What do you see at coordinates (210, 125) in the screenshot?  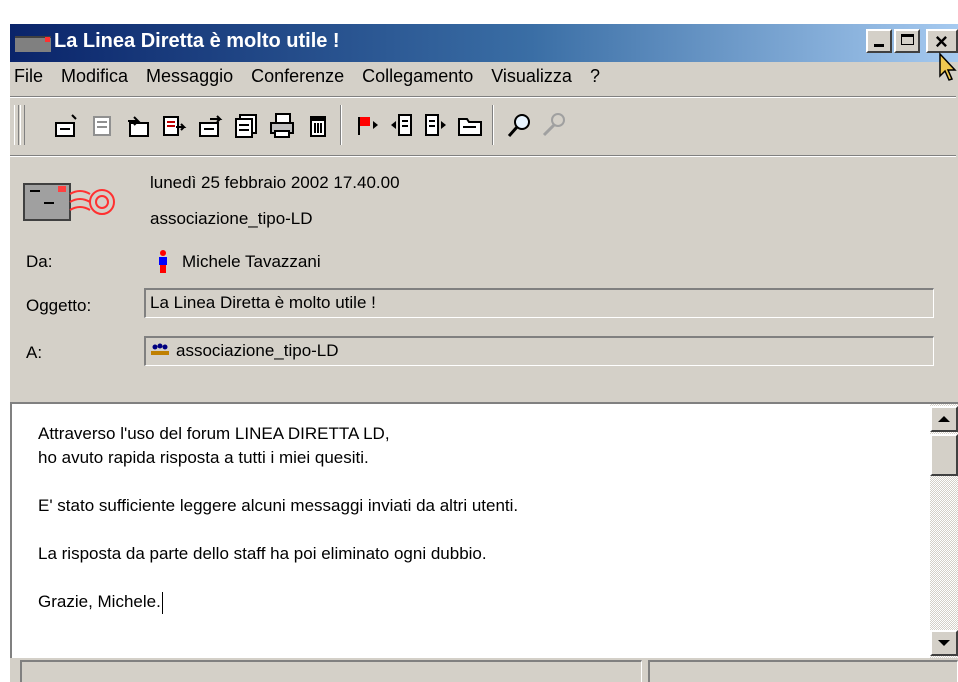 I see `forward-as-attachment-icon` at bounding box center [210, 125].